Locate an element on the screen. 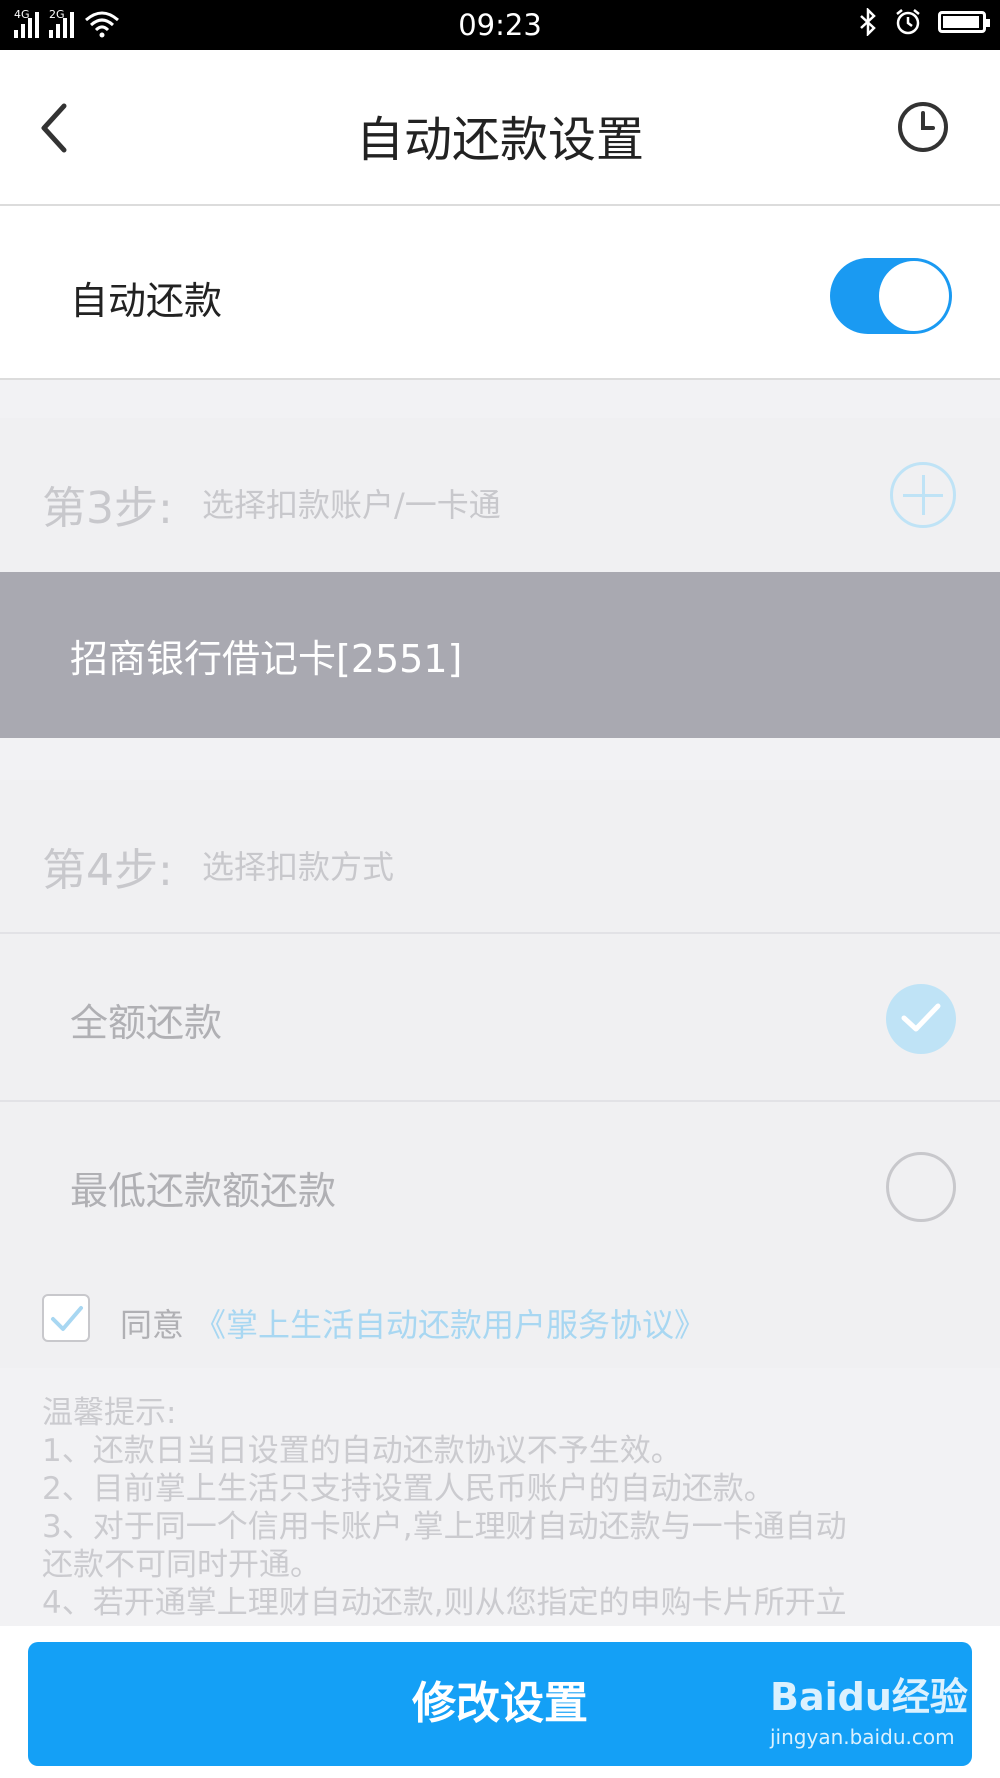  auto-repay-toggle is located at coordinates (891, 296).